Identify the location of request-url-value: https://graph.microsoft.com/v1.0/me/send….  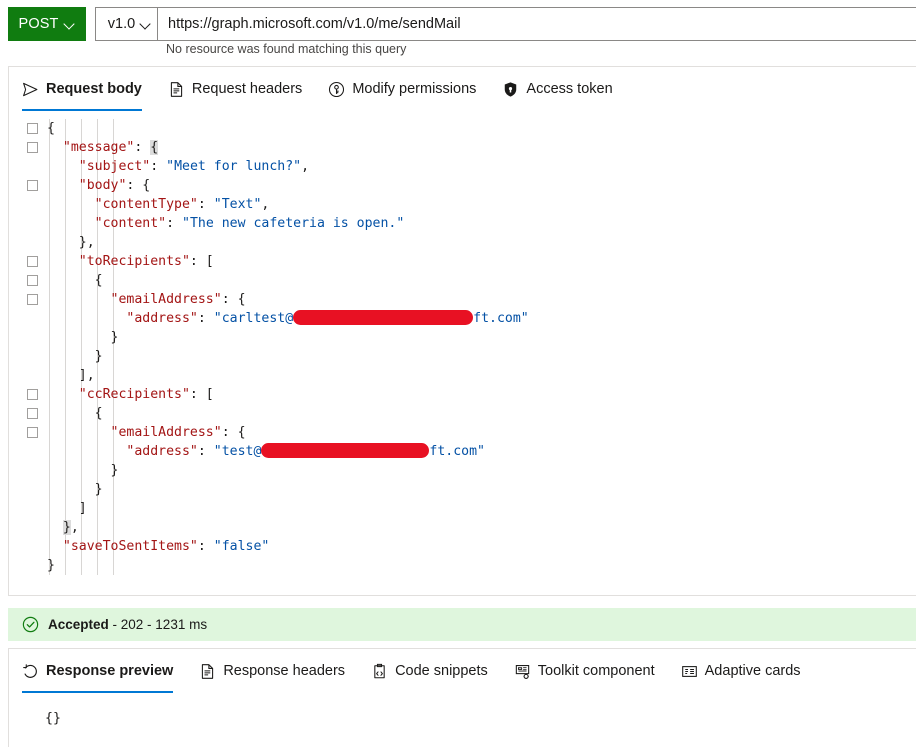
(314, 24).